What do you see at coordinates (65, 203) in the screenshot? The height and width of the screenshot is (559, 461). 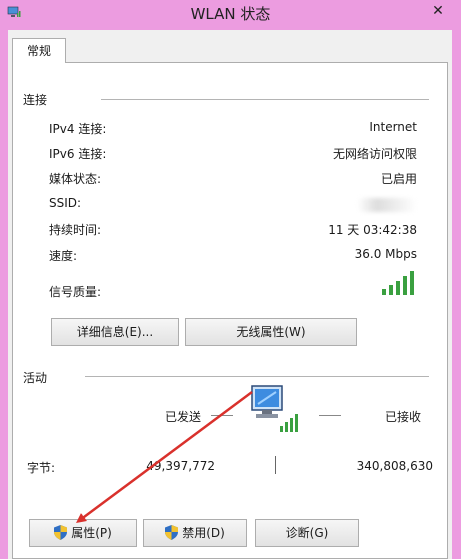 I see `ssid-label: SSID:` at bounding box center [65, 203].